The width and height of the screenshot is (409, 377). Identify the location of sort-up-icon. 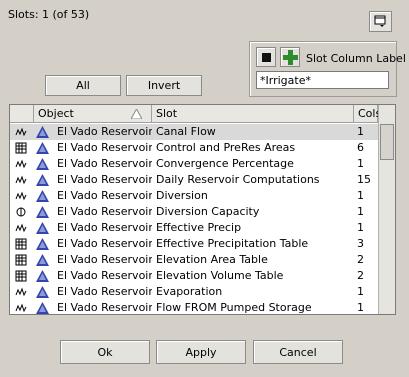
(136, 114).